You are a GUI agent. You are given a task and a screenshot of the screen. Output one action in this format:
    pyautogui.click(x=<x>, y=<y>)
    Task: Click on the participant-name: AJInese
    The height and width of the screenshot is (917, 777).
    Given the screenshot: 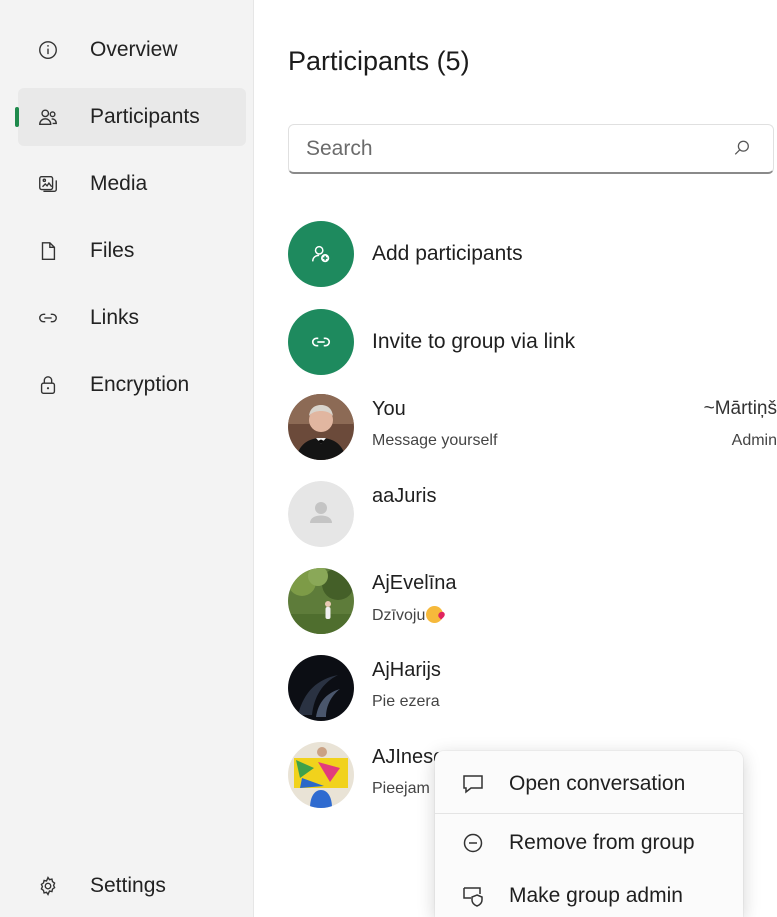 What is the action you would take?
    pyautogui.click(x=408, y=757)
    